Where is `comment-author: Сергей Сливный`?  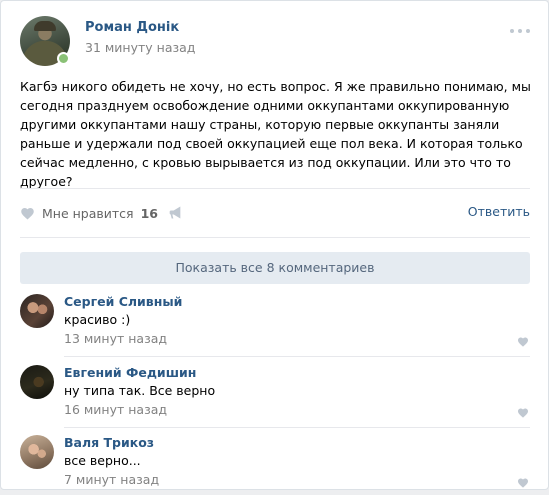 comment-author: Сергей Сливный is located at coordinates (123, 301).